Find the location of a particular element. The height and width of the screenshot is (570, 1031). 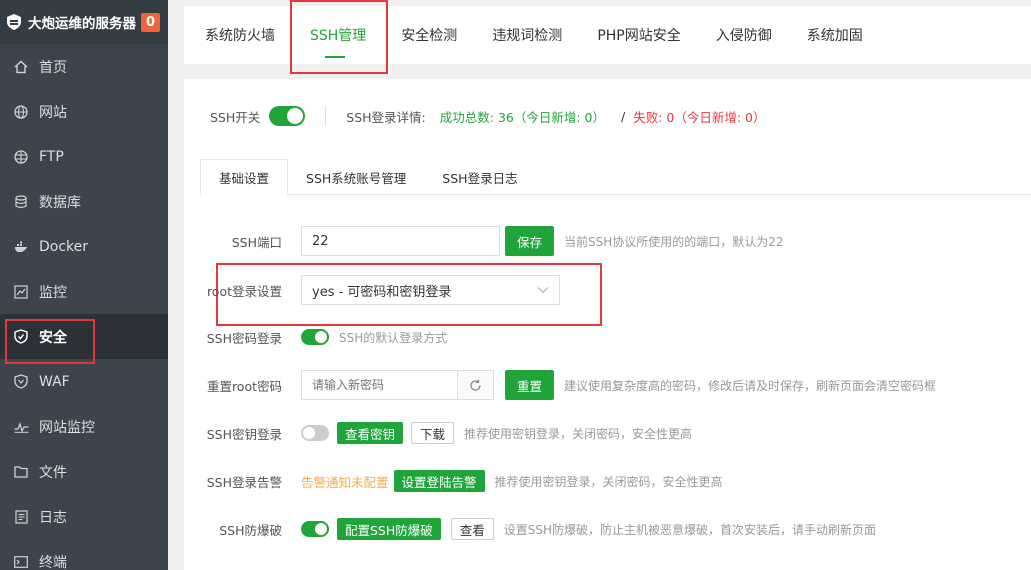

brute-force-label: SSH防爆破 is located at coordinates (250, 530).